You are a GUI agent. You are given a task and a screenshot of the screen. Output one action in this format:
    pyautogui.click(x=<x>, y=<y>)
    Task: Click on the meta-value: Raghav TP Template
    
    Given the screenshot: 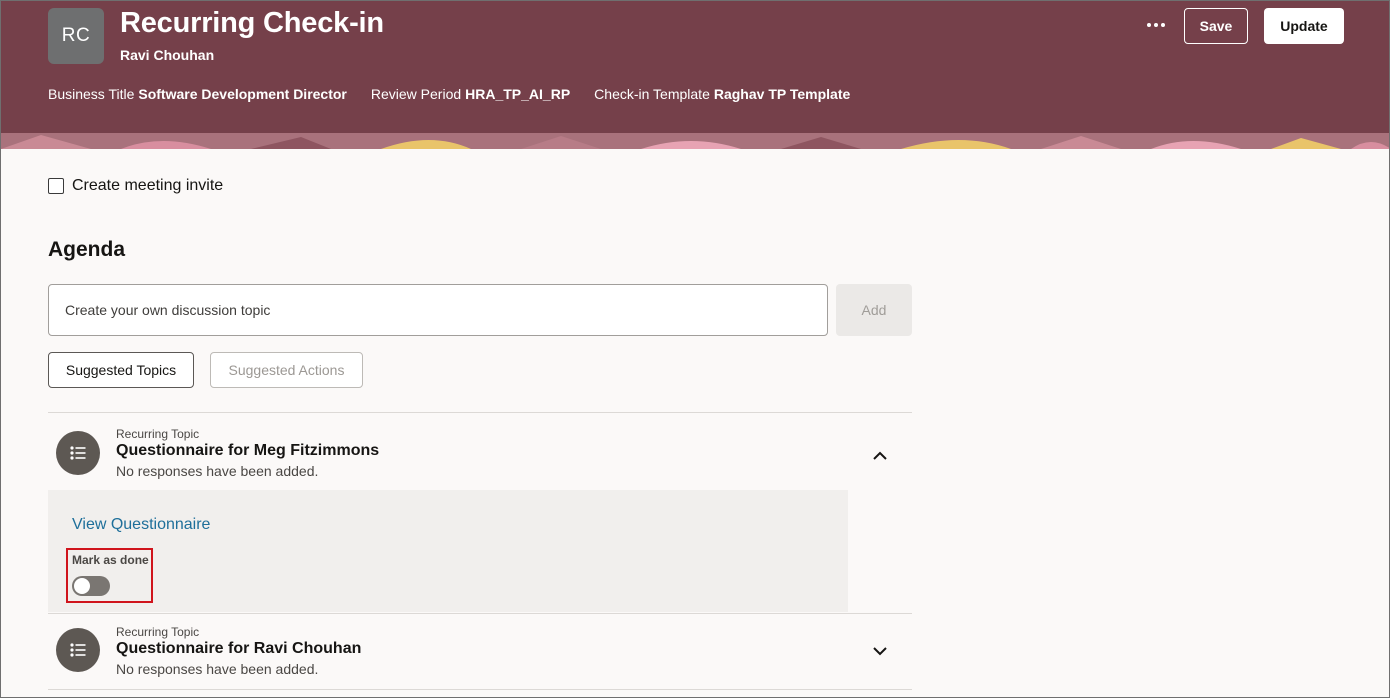 What is the action you would take?
    pyautogui.click(x=782, y=94)
    